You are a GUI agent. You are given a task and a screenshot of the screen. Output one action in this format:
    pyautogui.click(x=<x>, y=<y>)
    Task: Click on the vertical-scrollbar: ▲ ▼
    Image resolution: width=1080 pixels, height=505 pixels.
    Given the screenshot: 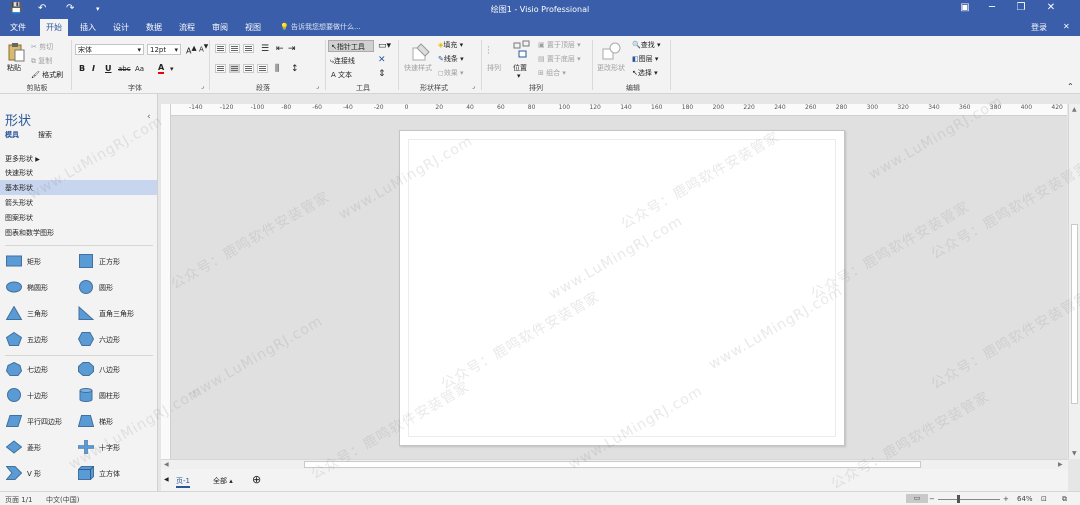 What is the action you would take?
    pyautogui.click(x=1074, y=281)
    